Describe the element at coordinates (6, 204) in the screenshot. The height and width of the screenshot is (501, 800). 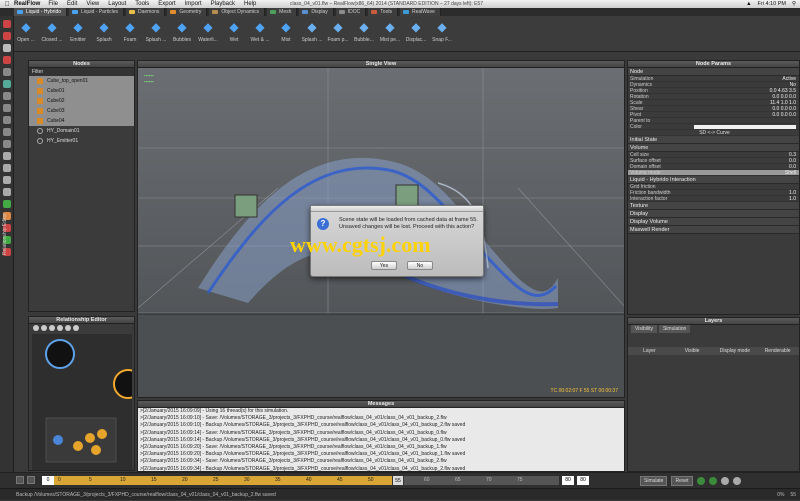
I see `link-tool-icon` at that location.